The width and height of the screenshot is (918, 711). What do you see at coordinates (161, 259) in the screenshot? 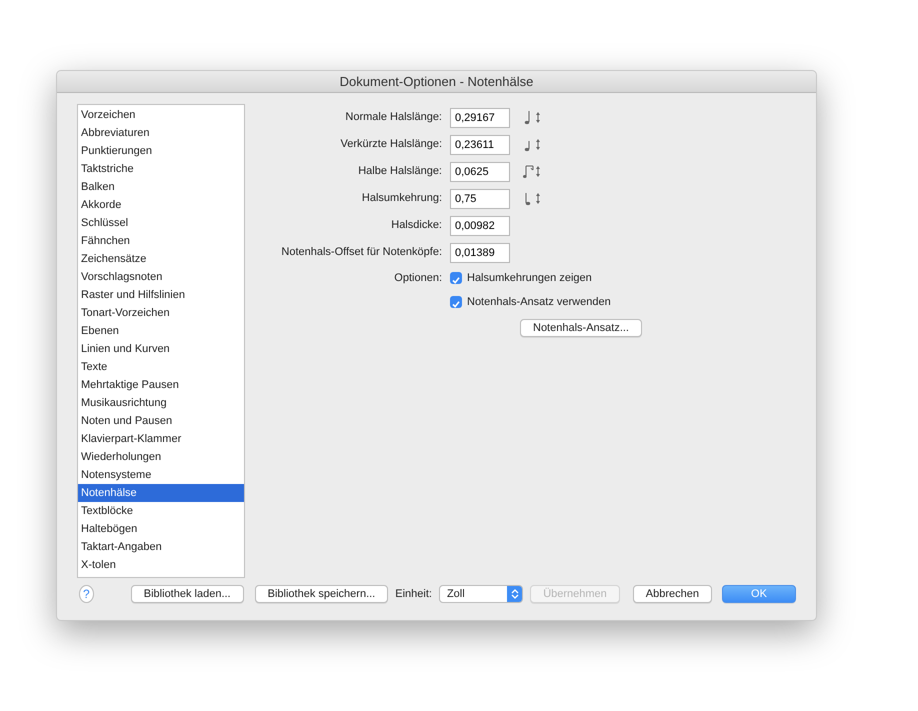
I see `sidebar-item: Zeichensätze` at bounding box center [161, 259].